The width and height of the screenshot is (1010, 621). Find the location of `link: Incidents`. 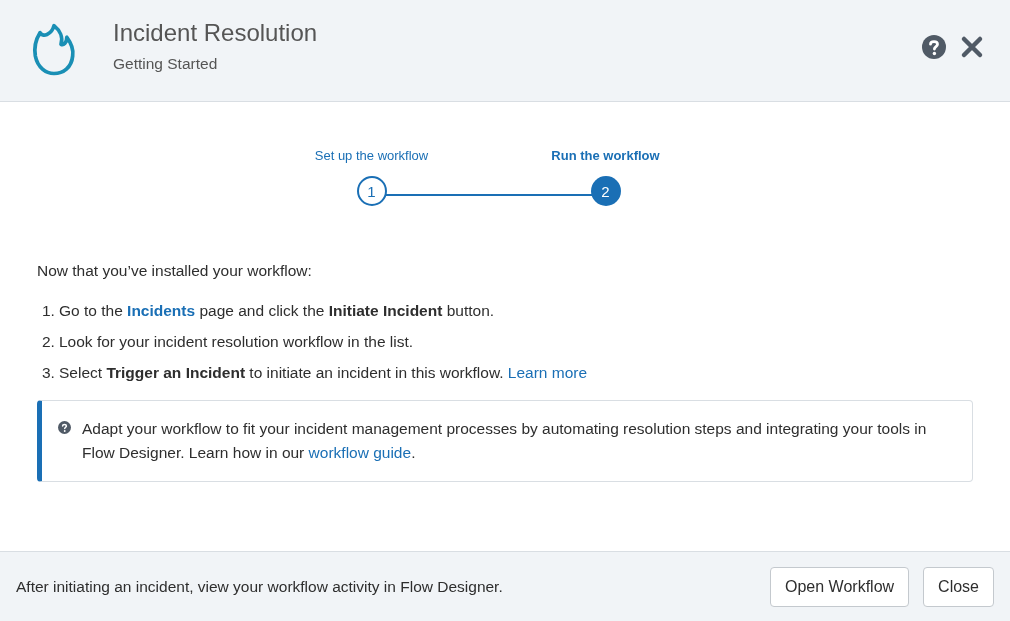

link: Incidents is located at coordinates (161, 310).